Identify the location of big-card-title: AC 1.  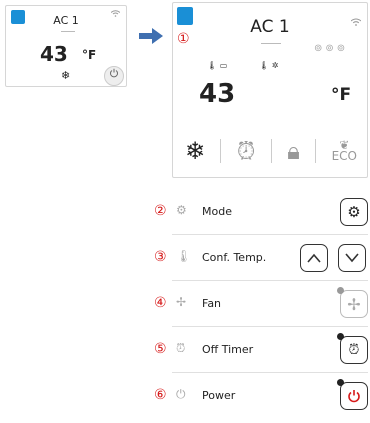
(270, 27).